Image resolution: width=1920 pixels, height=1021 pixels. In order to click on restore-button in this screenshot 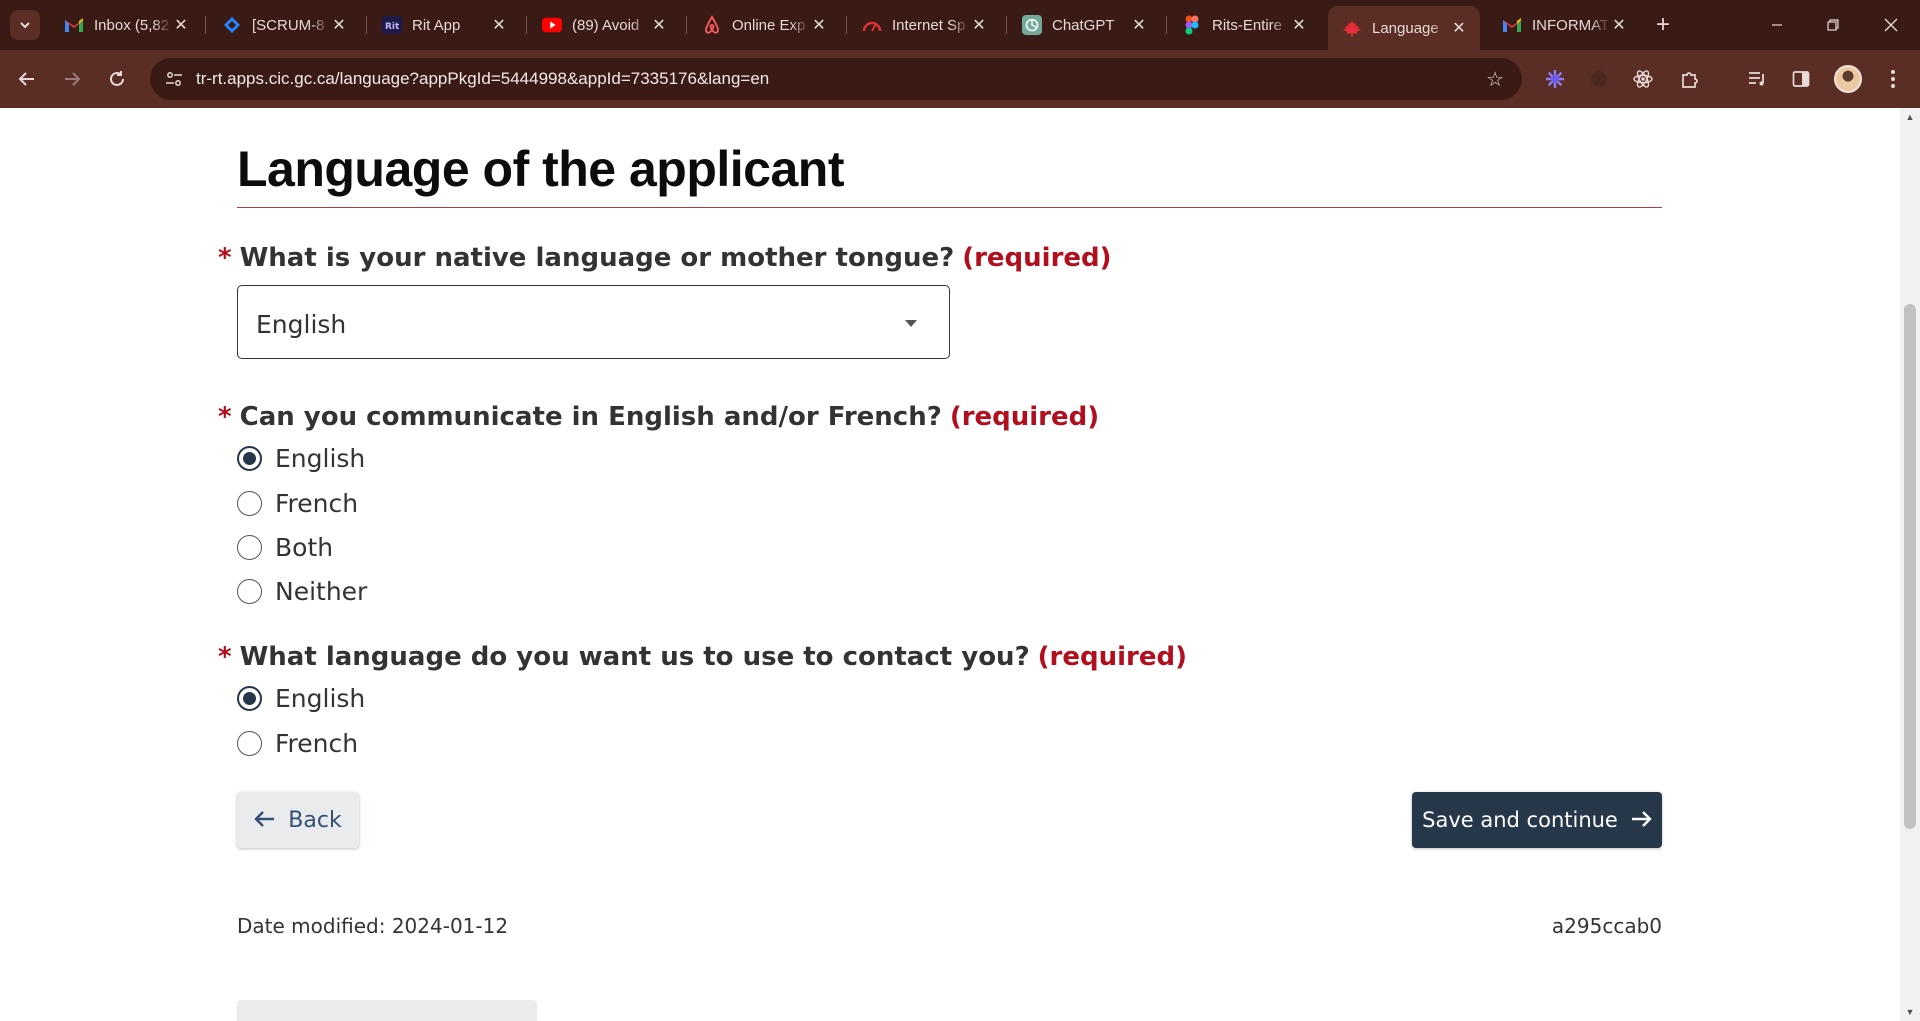, I will do `click(1833, 25)`.